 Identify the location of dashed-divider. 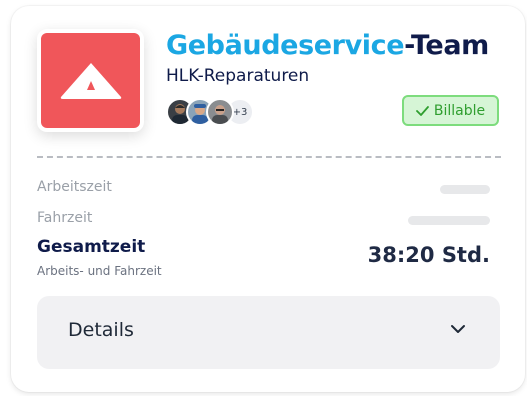
(269, 157).